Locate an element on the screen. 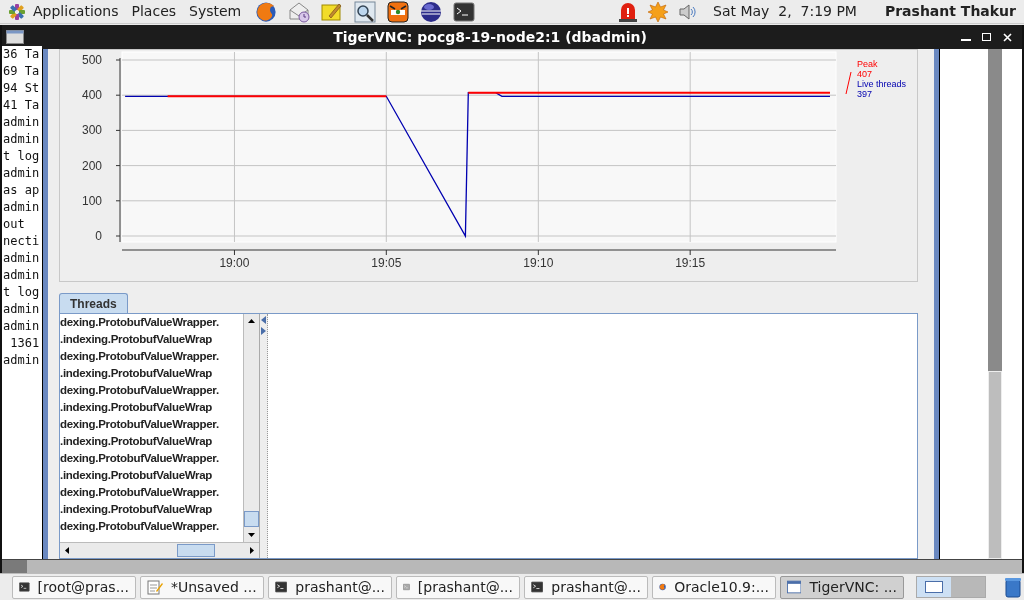 This screenshot has height=600, width=1024. terminal-line: as ap is located at coordinates (22, 190).